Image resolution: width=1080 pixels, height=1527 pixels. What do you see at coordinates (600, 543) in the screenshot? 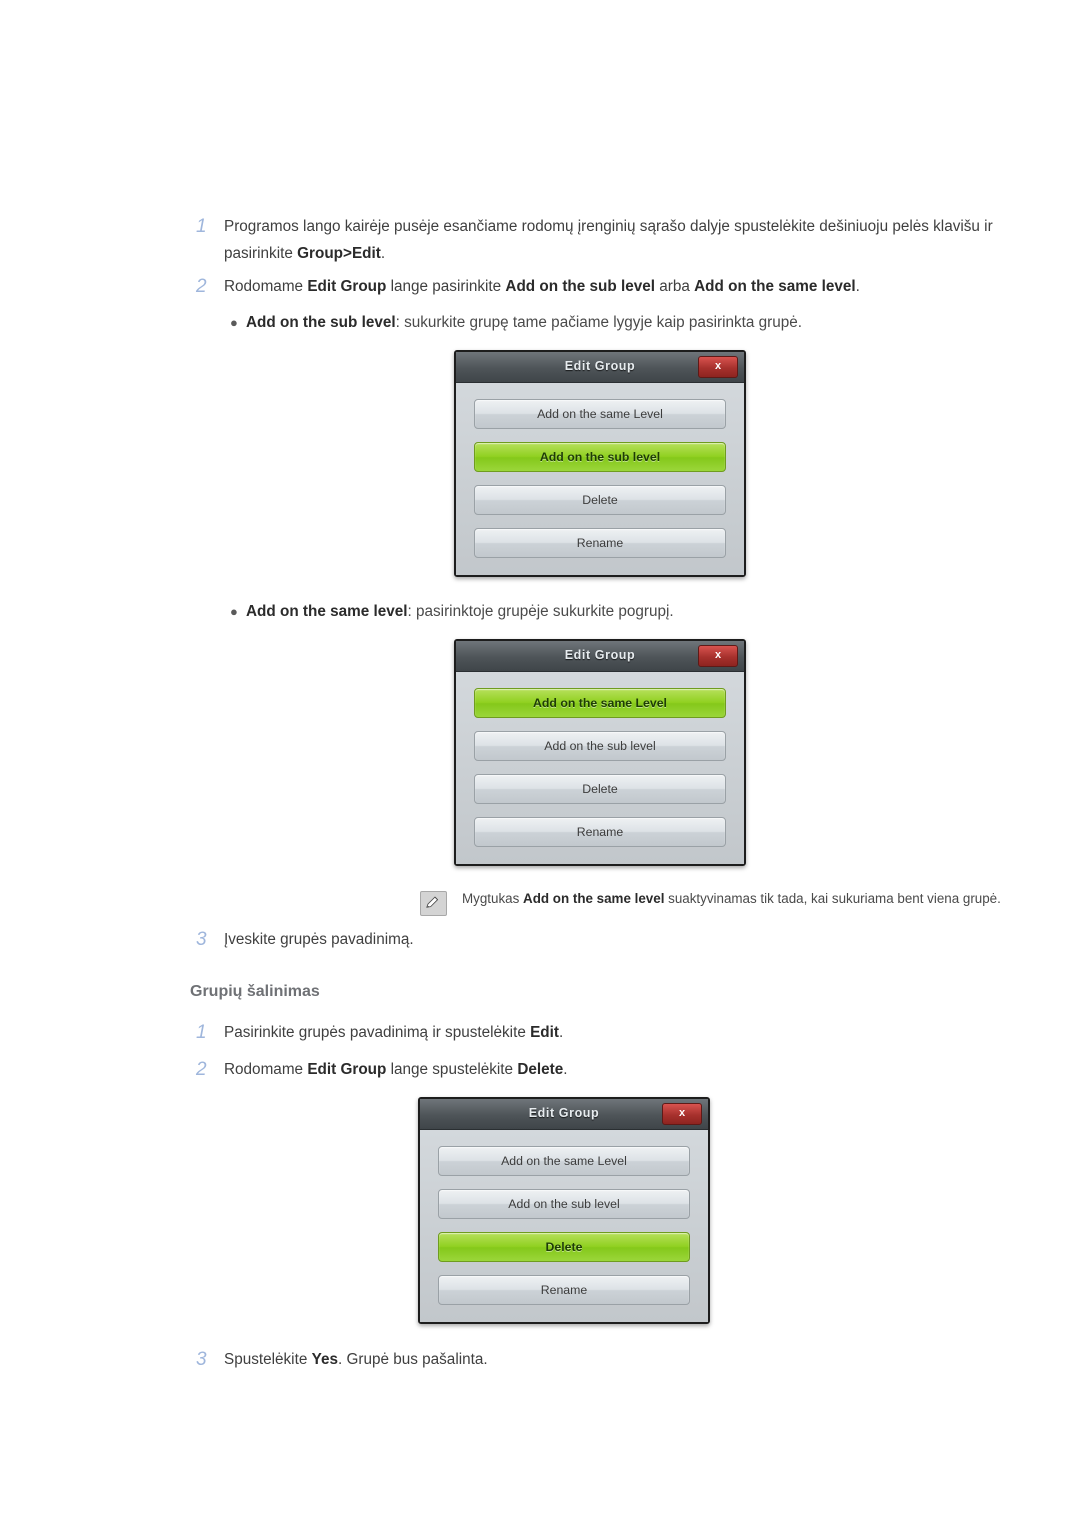
I see `dialog-1-button-rename: Rename` at bounding box center [600, 543].